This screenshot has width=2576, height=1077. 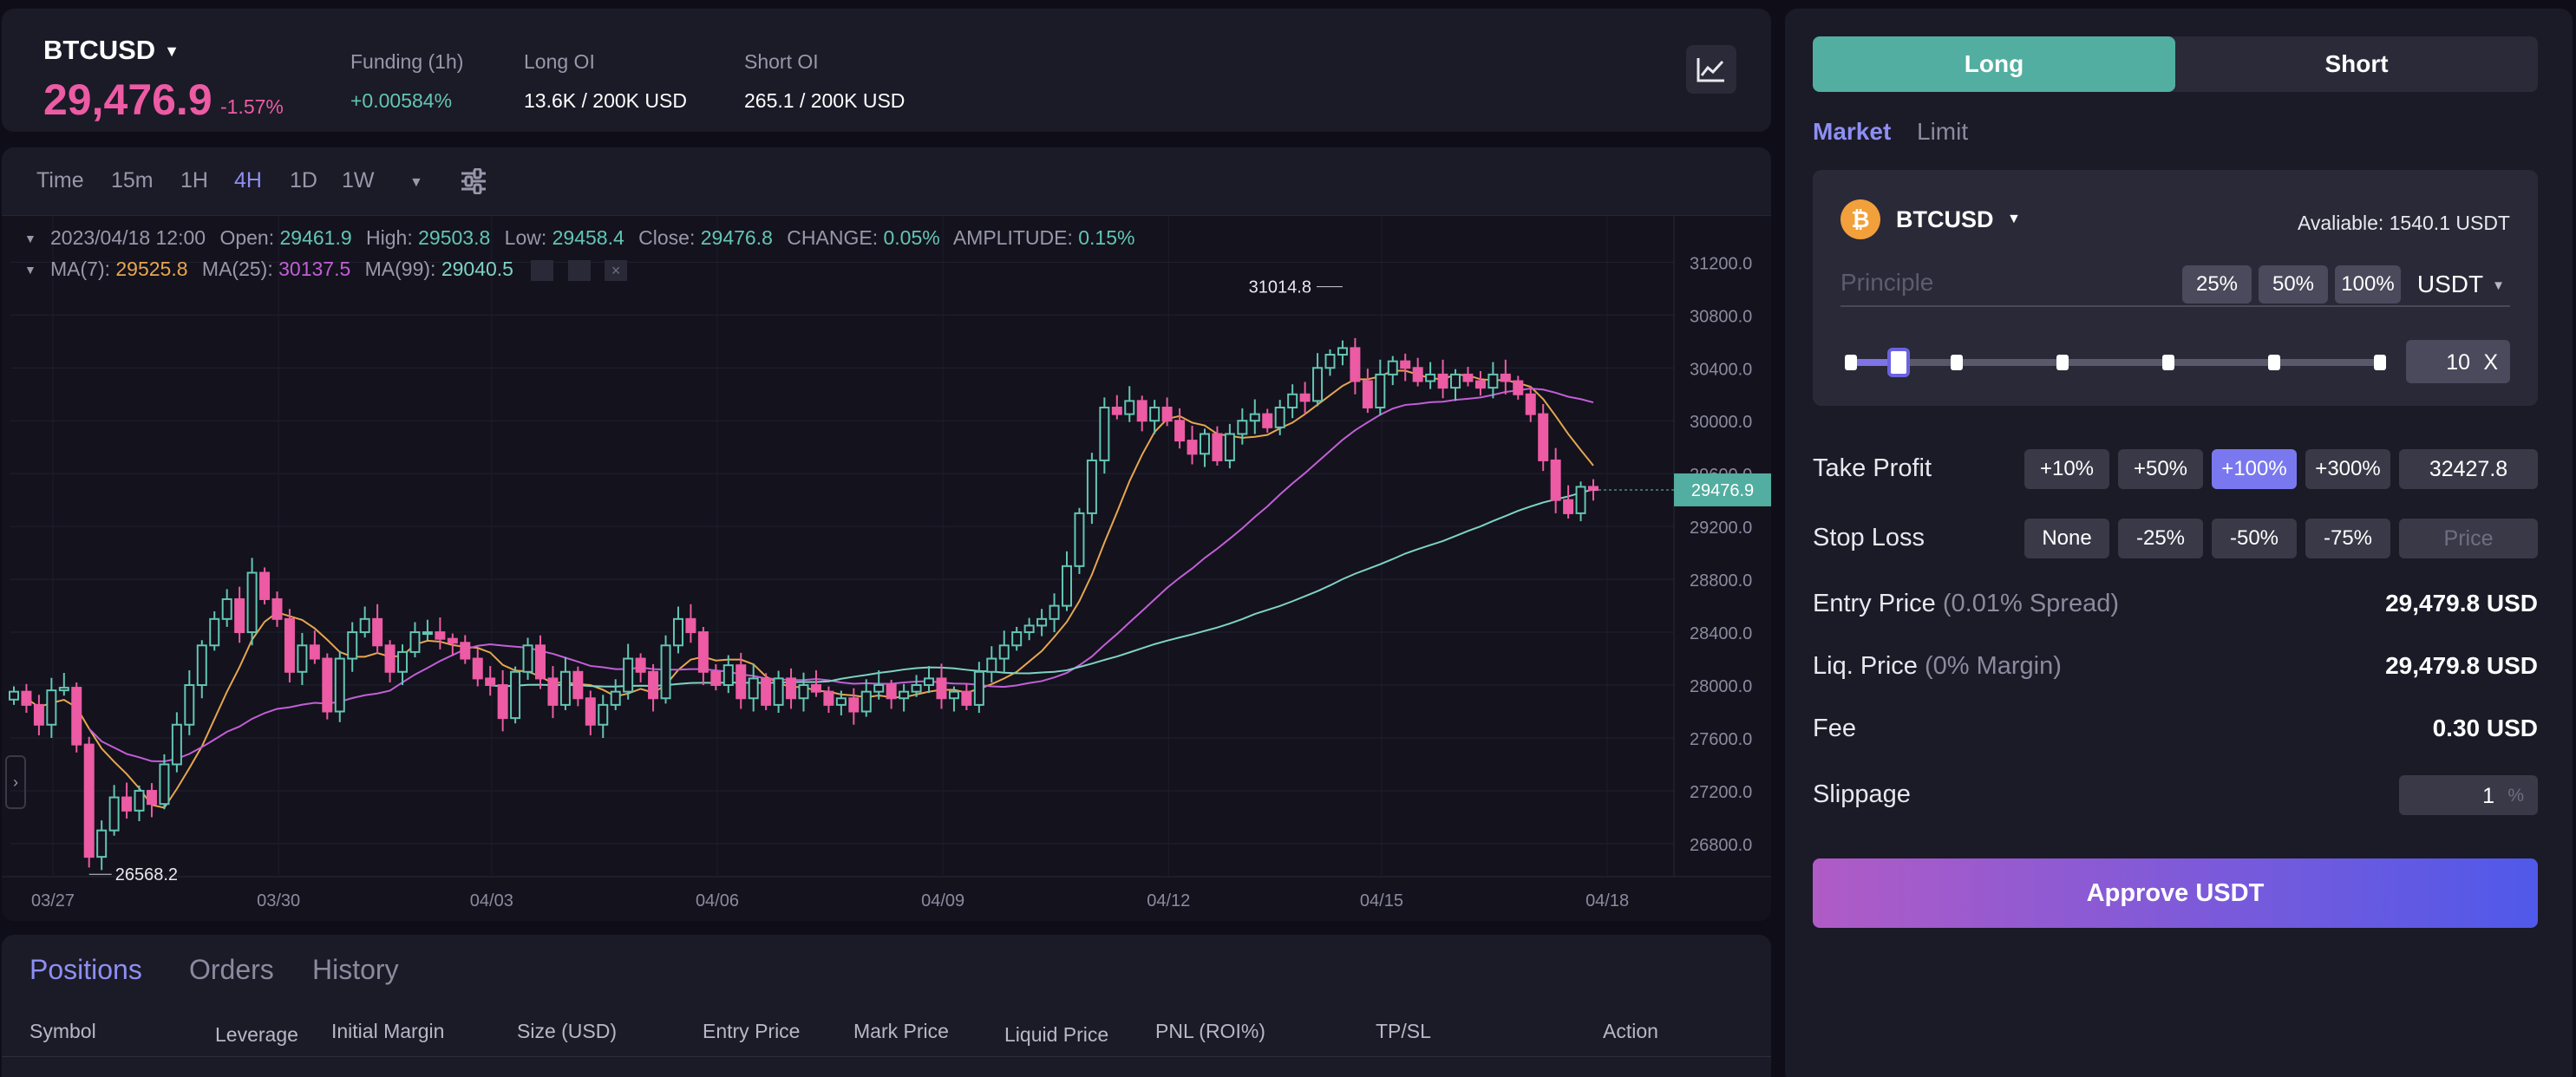 I want to click on col-entry-price: Entry Price, so click(x=752, y=1031).